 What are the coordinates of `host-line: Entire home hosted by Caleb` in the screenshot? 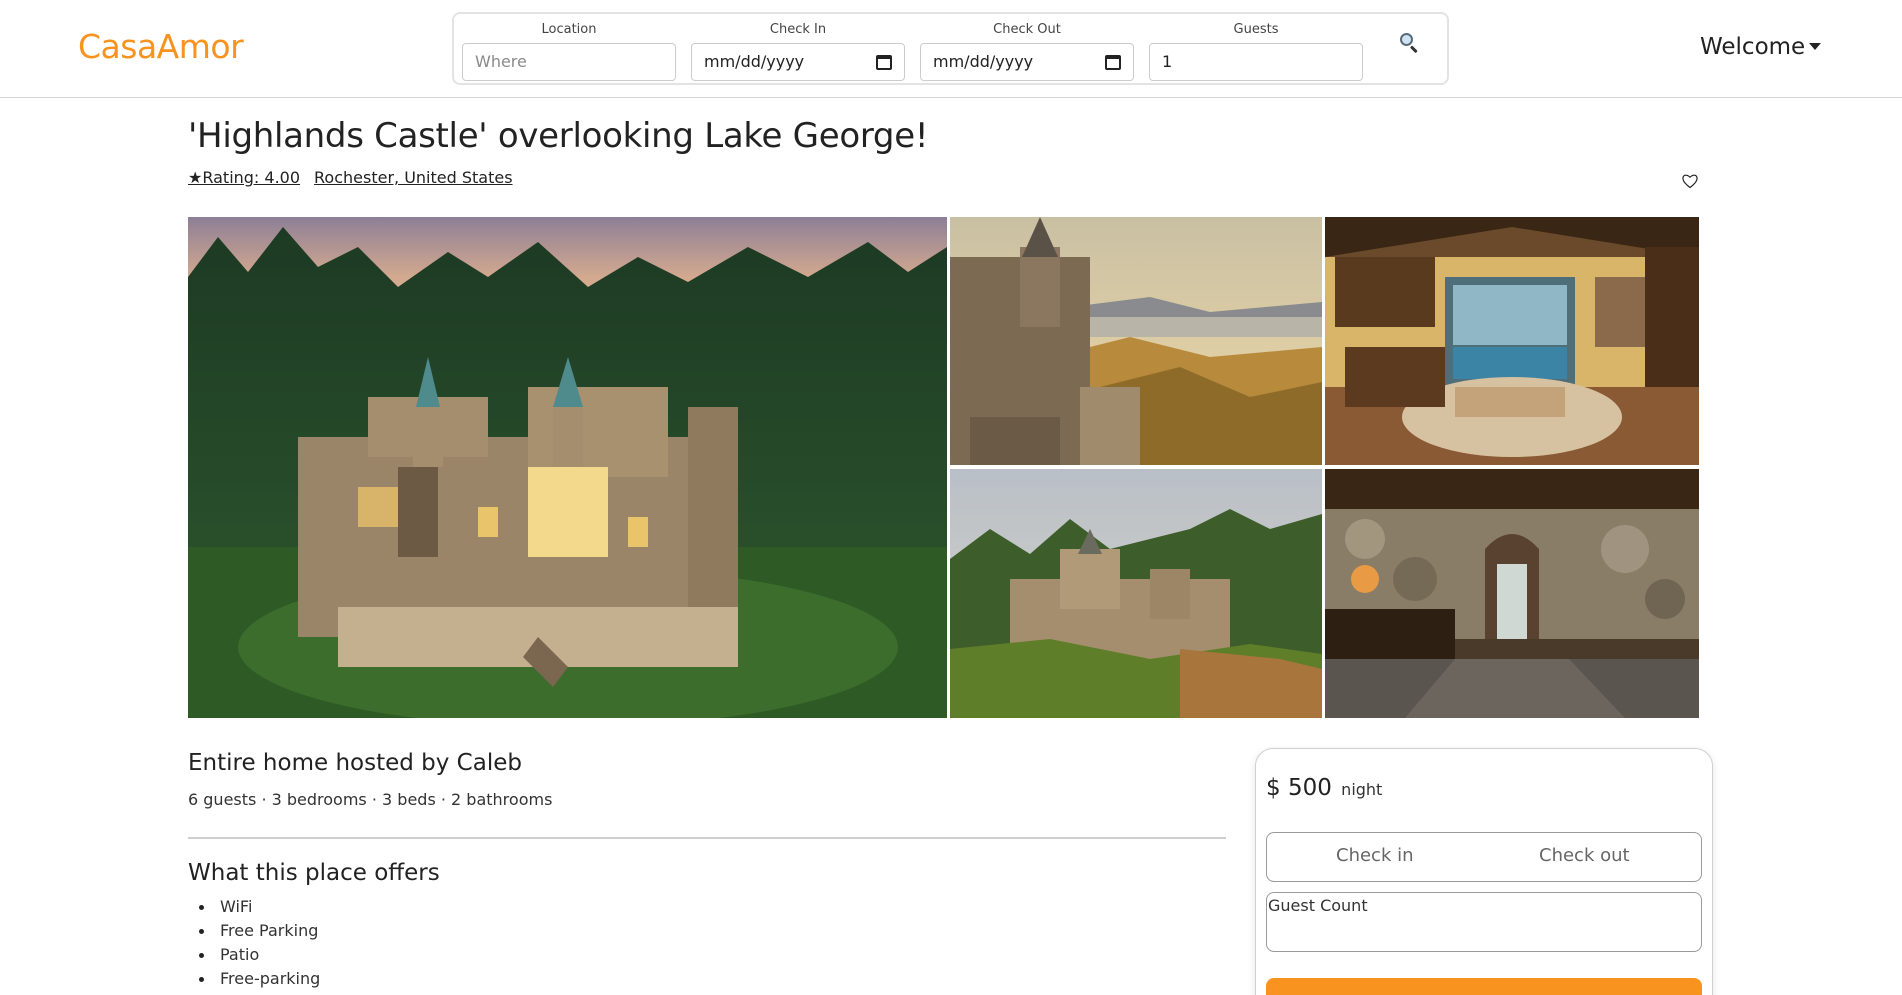 It's located at (355, 763).